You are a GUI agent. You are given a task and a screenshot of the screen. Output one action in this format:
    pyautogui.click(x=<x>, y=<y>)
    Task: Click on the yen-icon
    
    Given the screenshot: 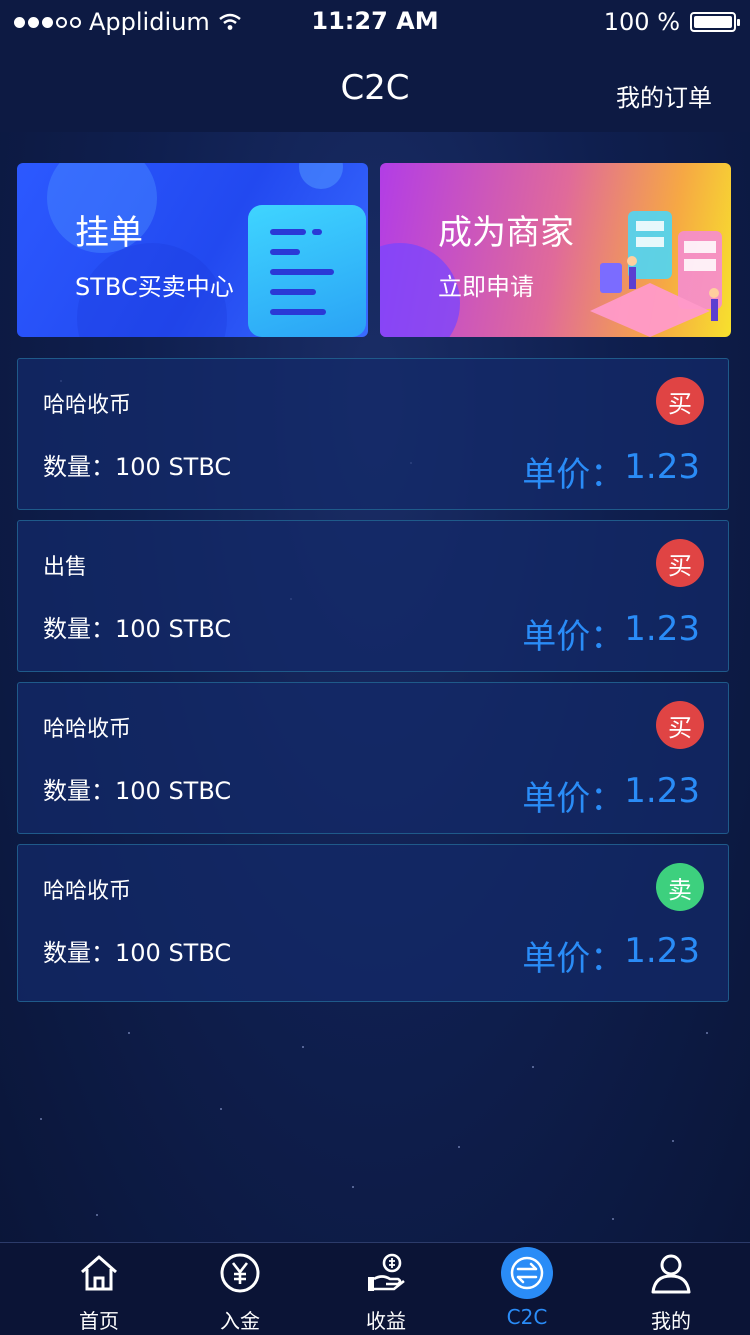 What is the action you would take?
    pyautogui.click(x=240, y=1273)
    